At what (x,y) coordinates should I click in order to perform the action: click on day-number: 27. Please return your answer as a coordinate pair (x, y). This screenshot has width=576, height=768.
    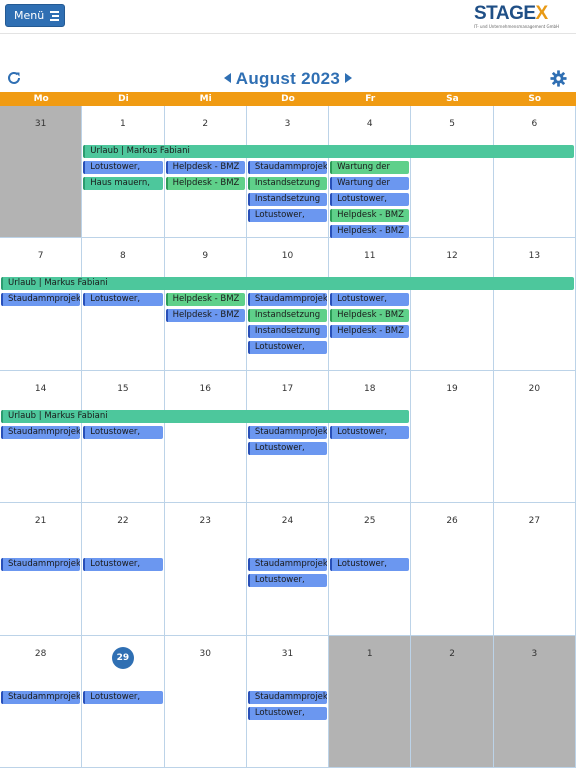
    Looking at the image, I should click on (534, 521).